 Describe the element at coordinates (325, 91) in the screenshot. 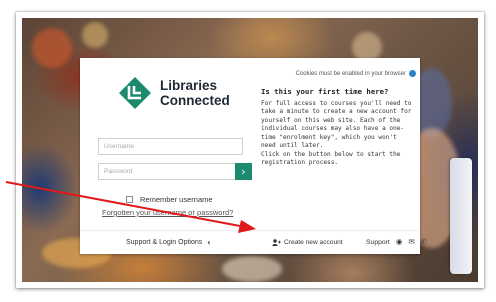

I see `first-time-heading: Is this your first time here?` at that location.